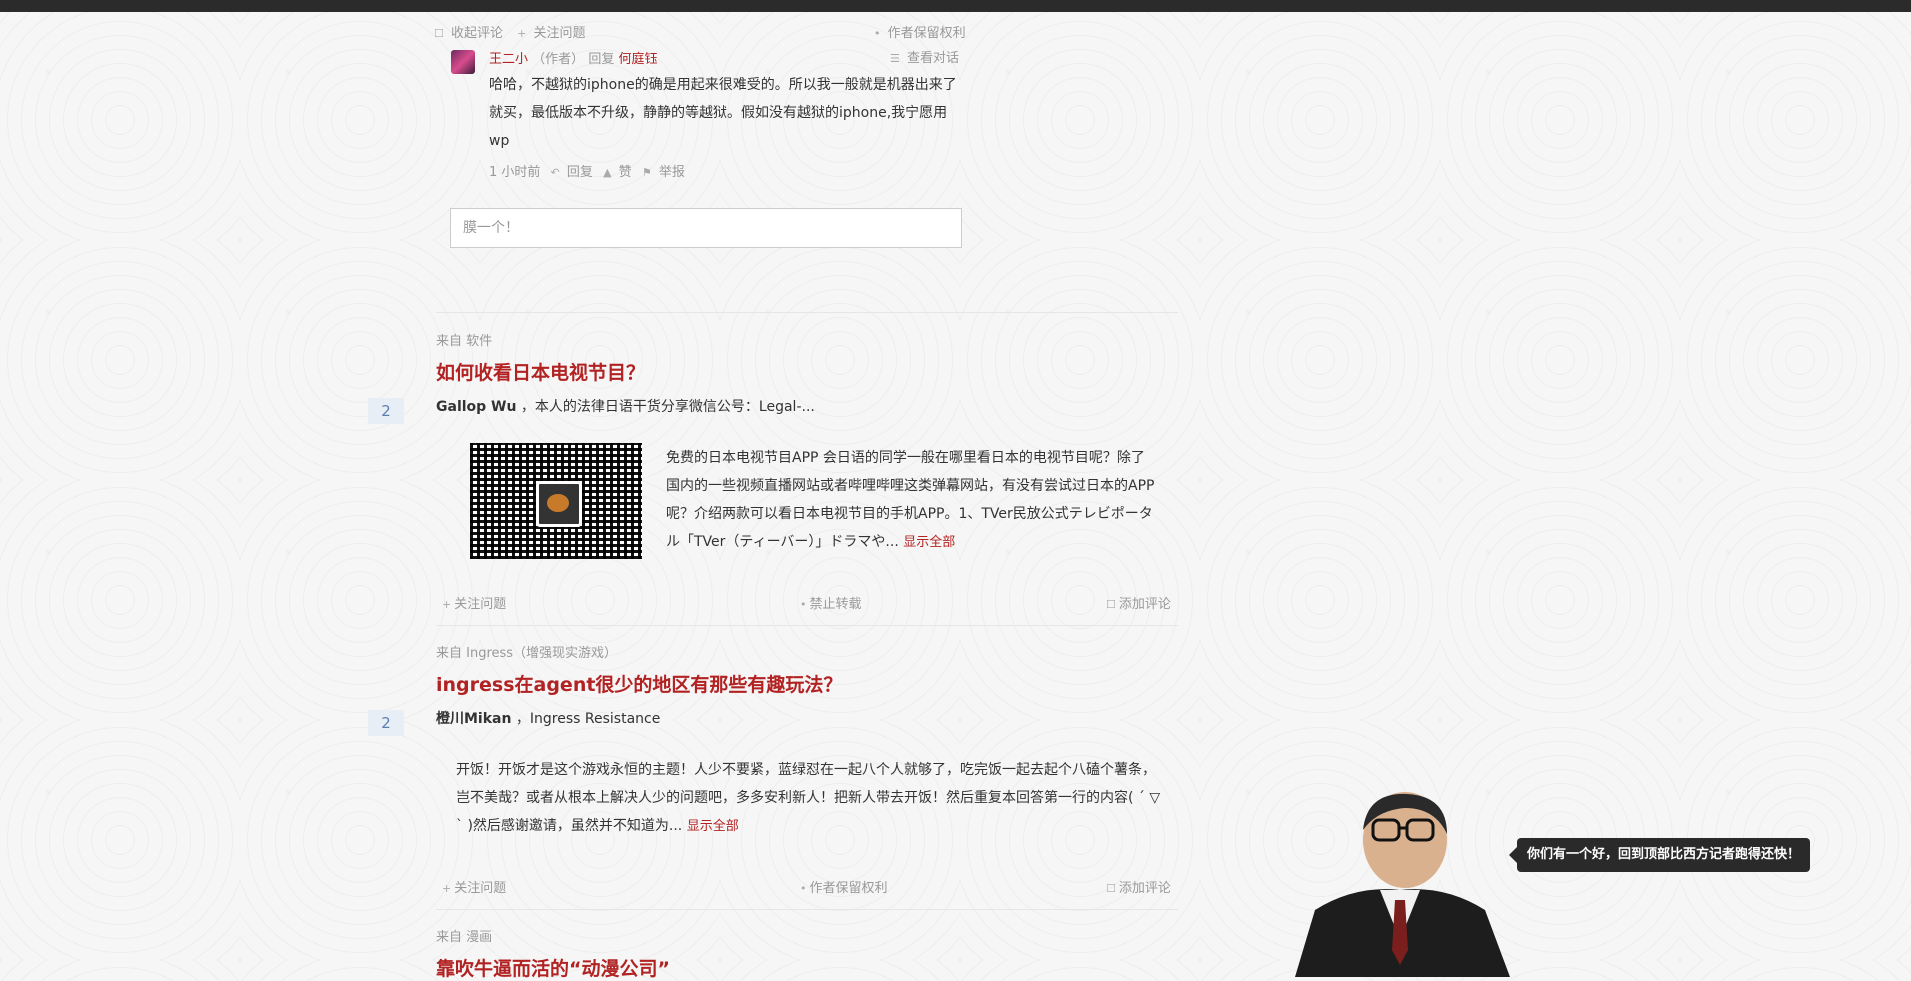 Image resolution: width=1911 pixels, height=981 pixels. Describe the element at coordinates (508, 59) in the screenshot. I see `reply-author: 王二小` at that location.